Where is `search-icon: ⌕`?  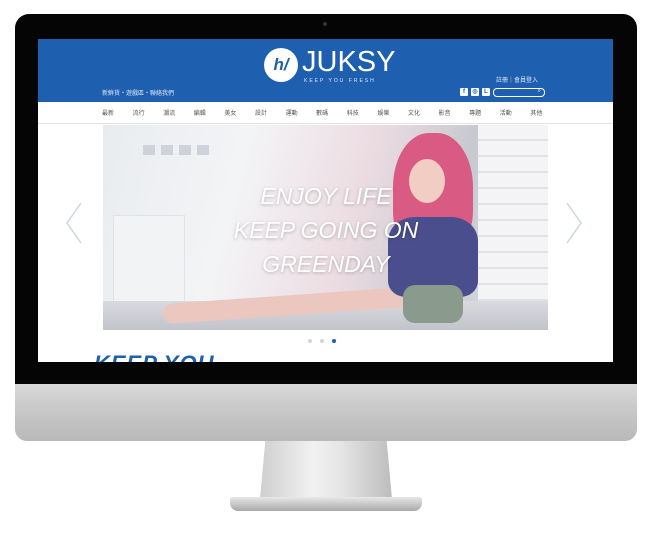 search-icon: ⌕ is located at coordinates (539, 91).